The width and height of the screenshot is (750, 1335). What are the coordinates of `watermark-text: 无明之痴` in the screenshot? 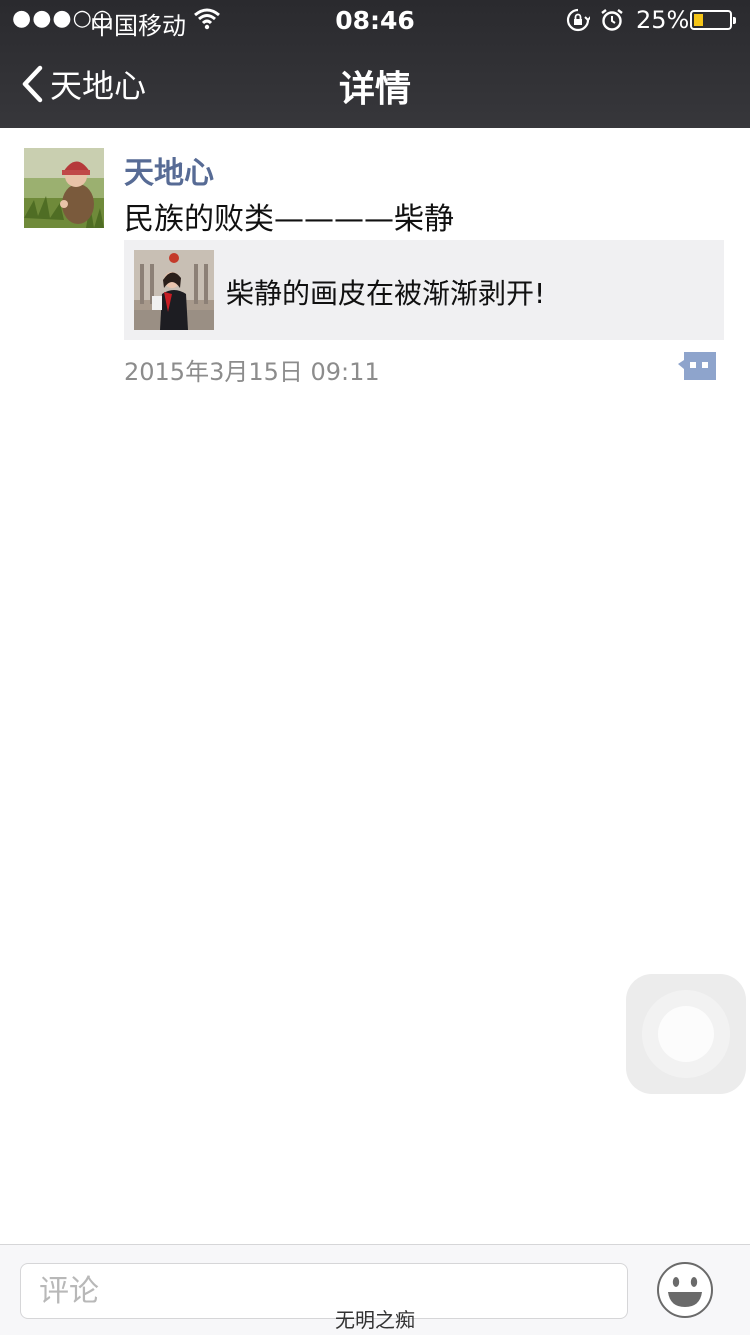 It's located at (375, 1320).